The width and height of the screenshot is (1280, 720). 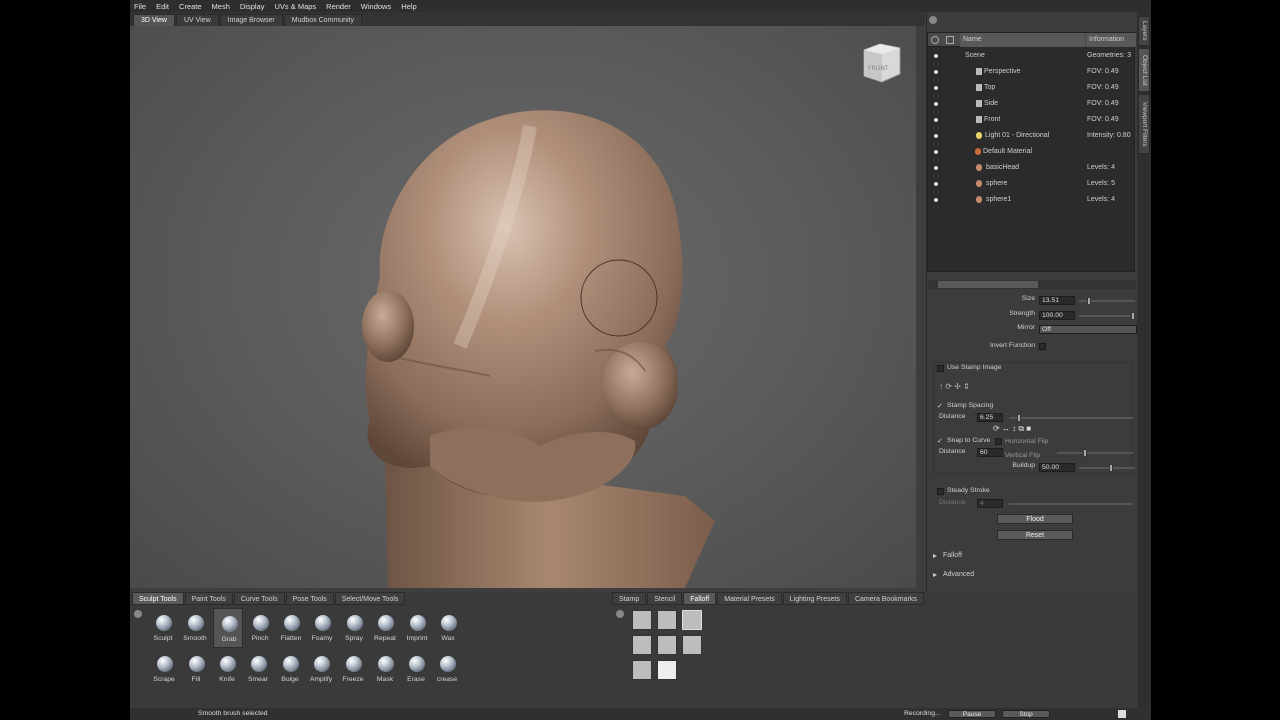 What do you see at coordinates (197, 20) in the screenshot?
I see `tab-uv-view: UV View` at bounding box center [197, 20].